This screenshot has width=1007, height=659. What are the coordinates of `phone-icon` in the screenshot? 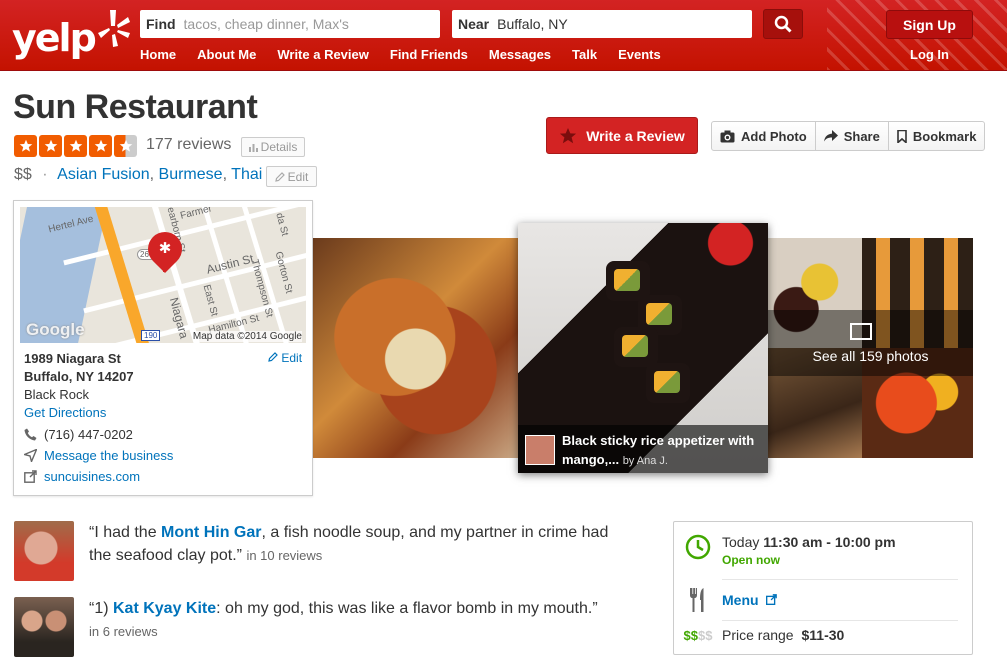 It's located at (30, 434).